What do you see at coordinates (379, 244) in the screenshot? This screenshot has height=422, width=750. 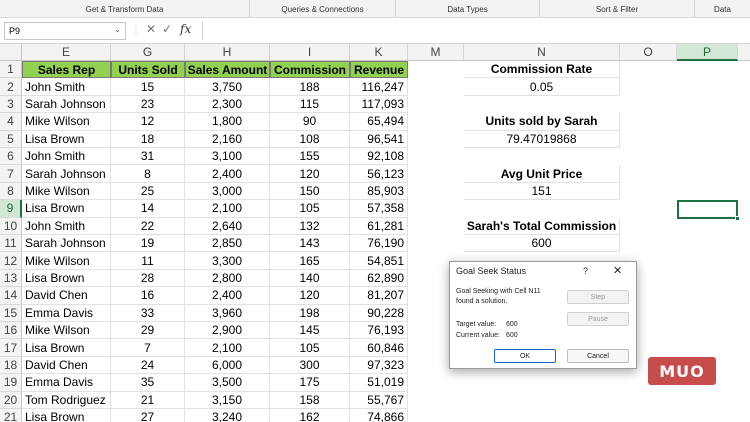 I see `cell-revenue: 76,190` at bounding box center [379, 244].